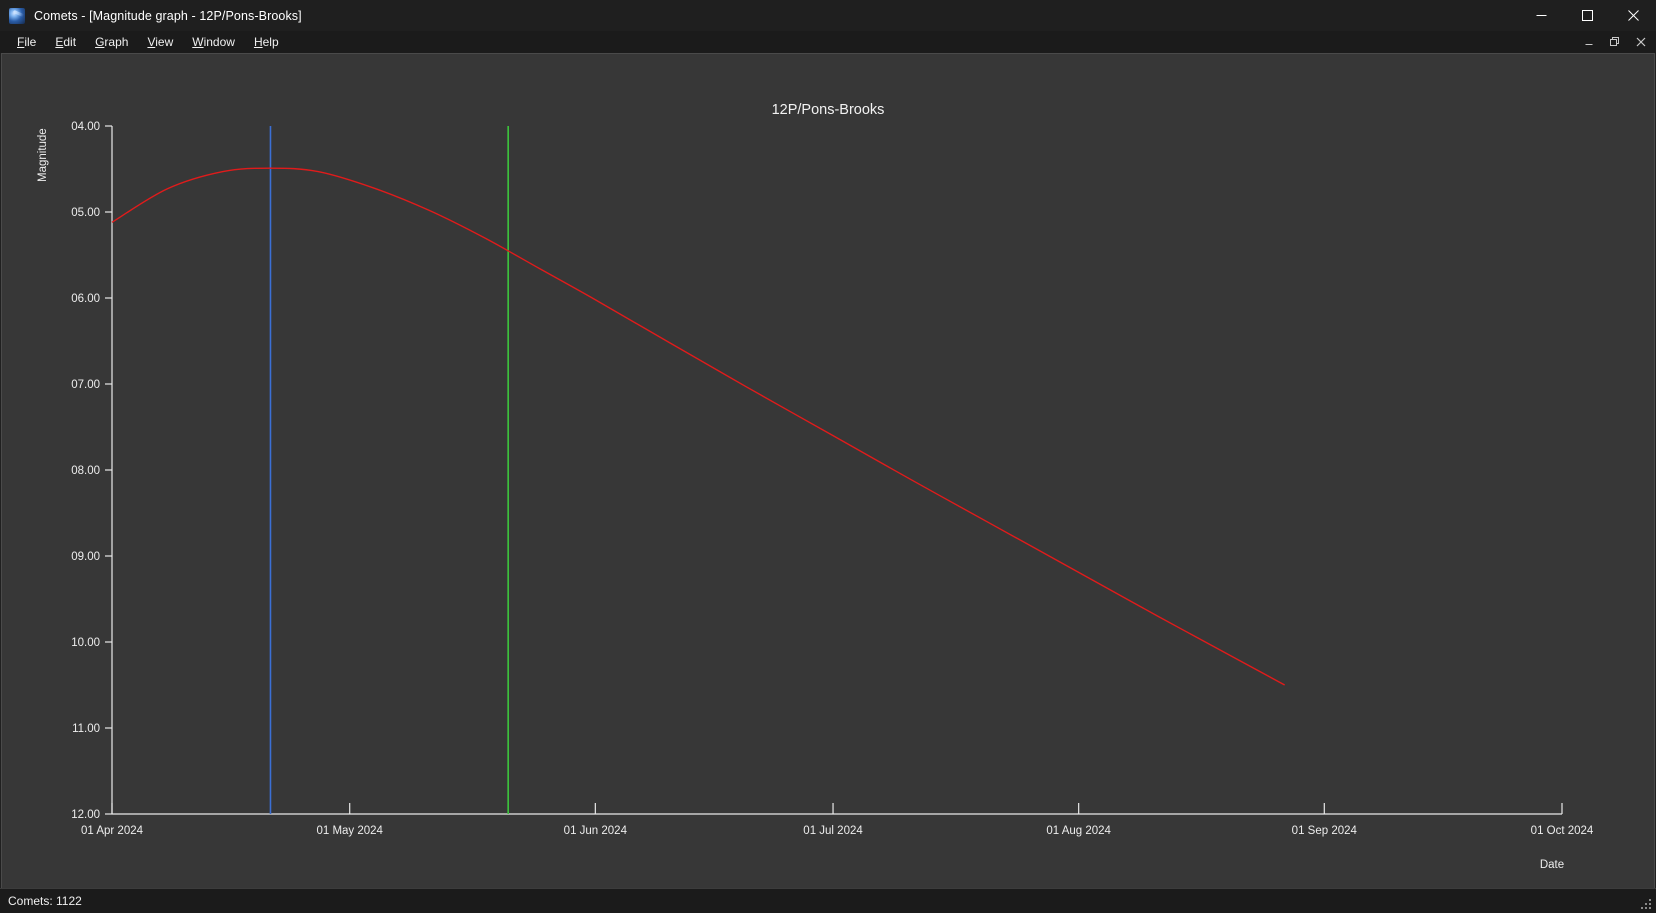  Describe the element at coordinates (828, 900) in the screenshot. I see `status-bar: Comets: 1122` at that location.